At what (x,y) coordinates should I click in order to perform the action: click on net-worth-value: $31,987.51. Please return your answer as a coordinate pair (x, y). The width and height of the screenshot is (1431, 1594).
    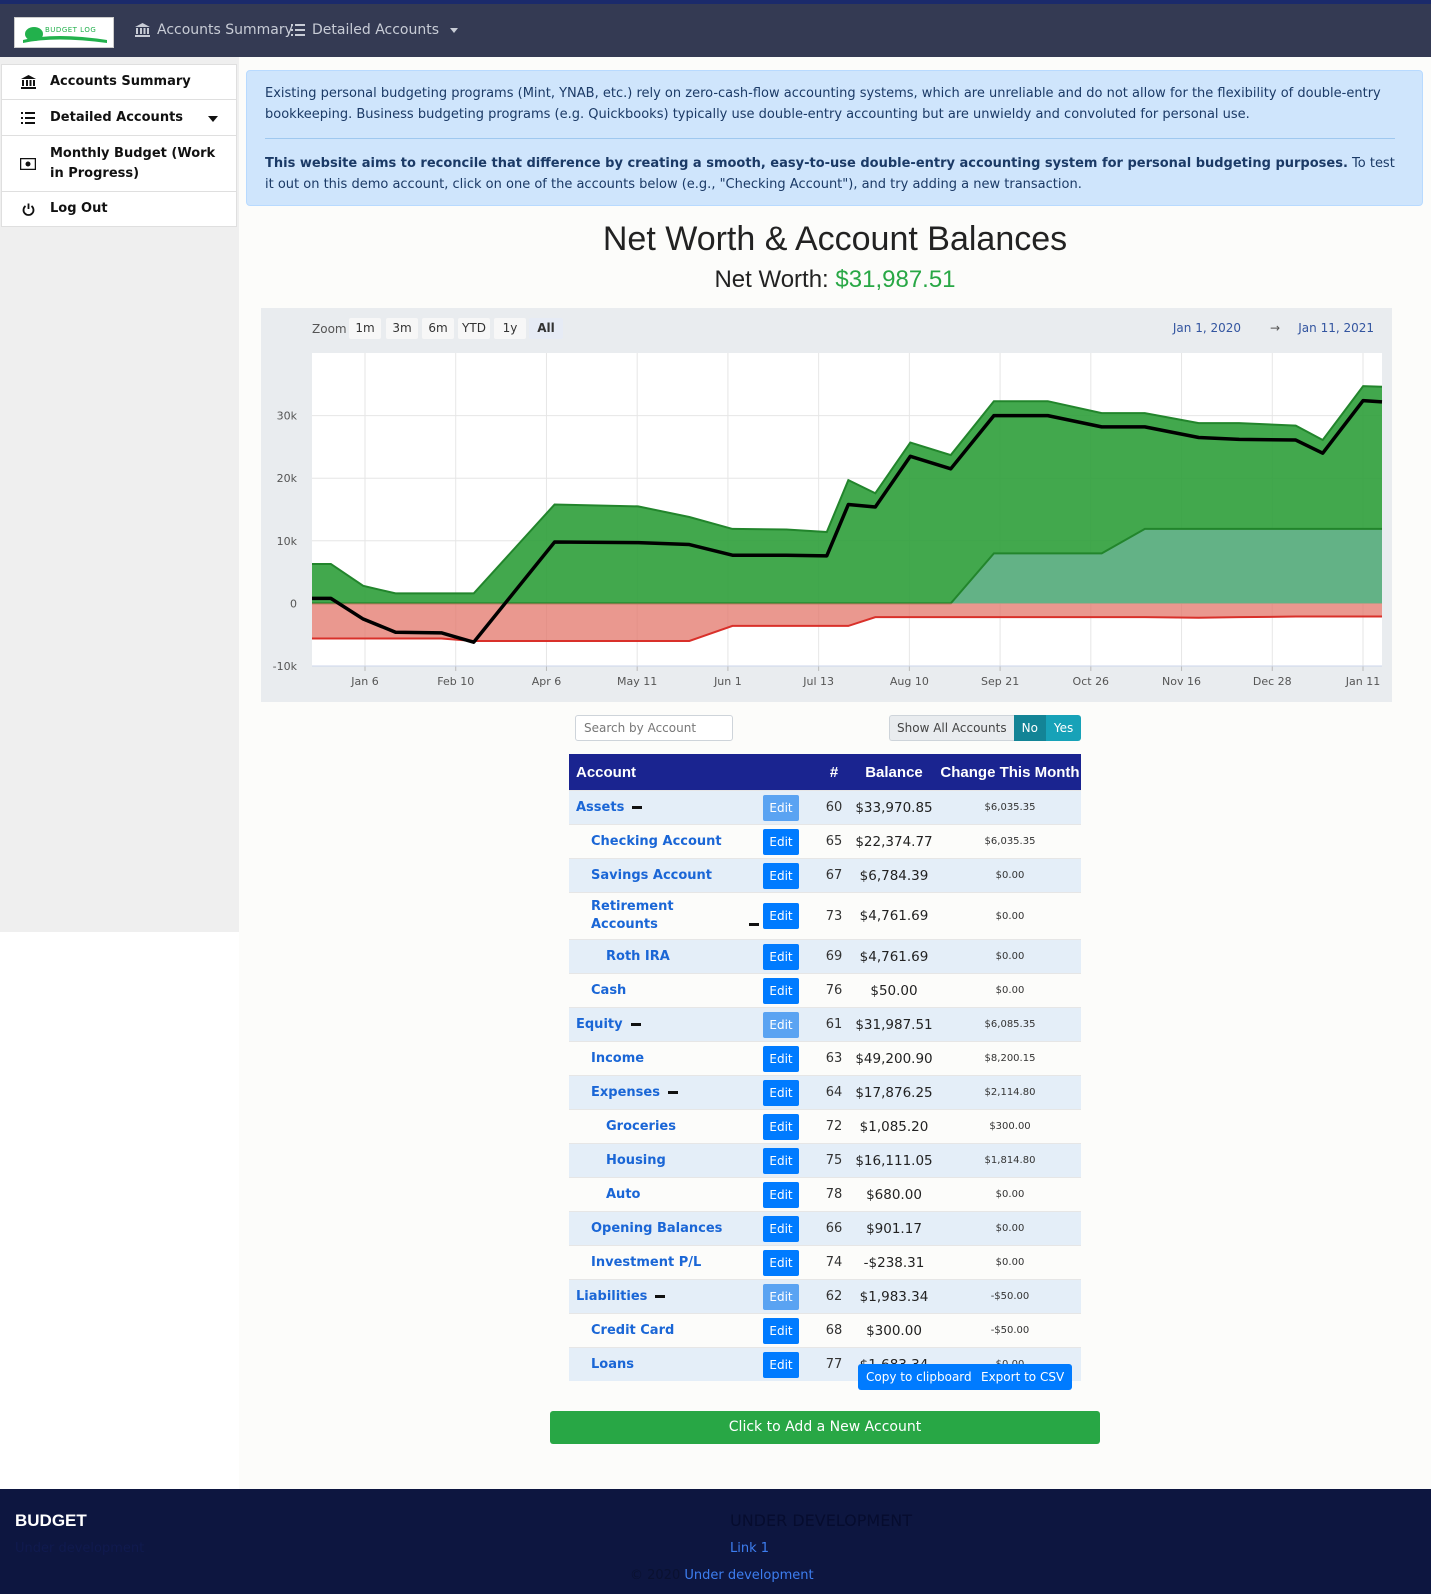
    Looking at the image, I should click on (895, 279).